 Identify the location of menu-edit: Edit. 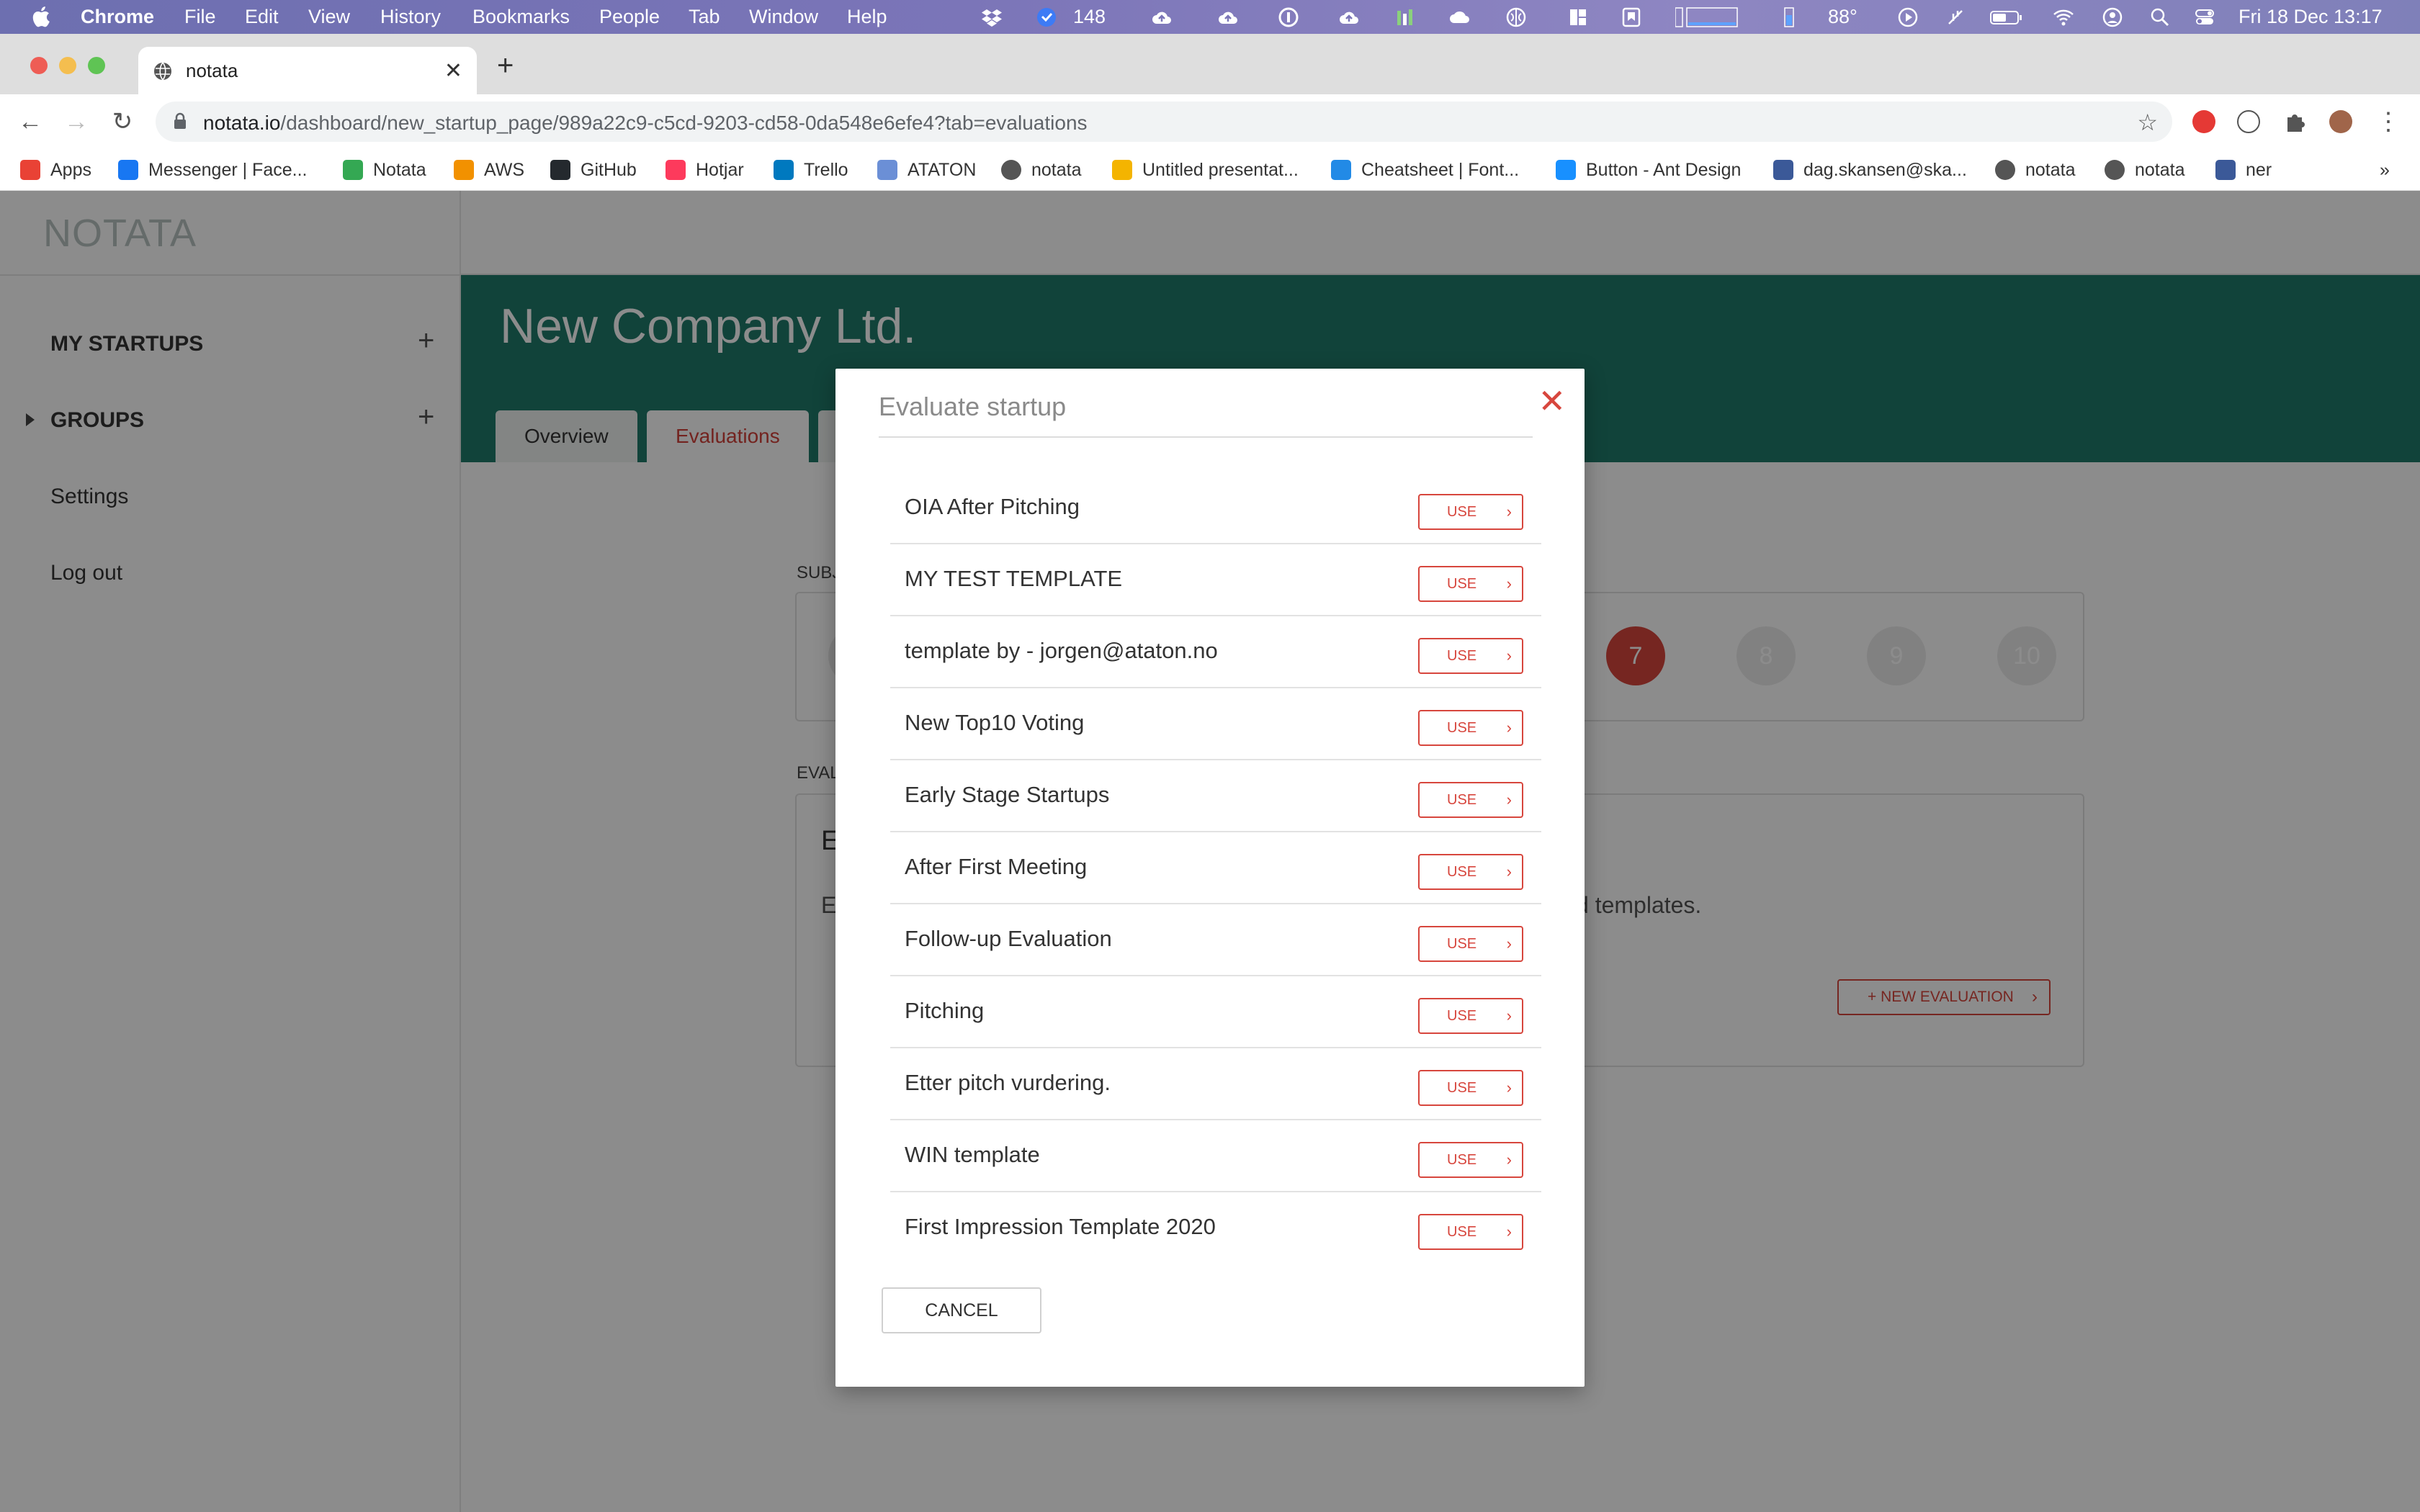
(262, 17).